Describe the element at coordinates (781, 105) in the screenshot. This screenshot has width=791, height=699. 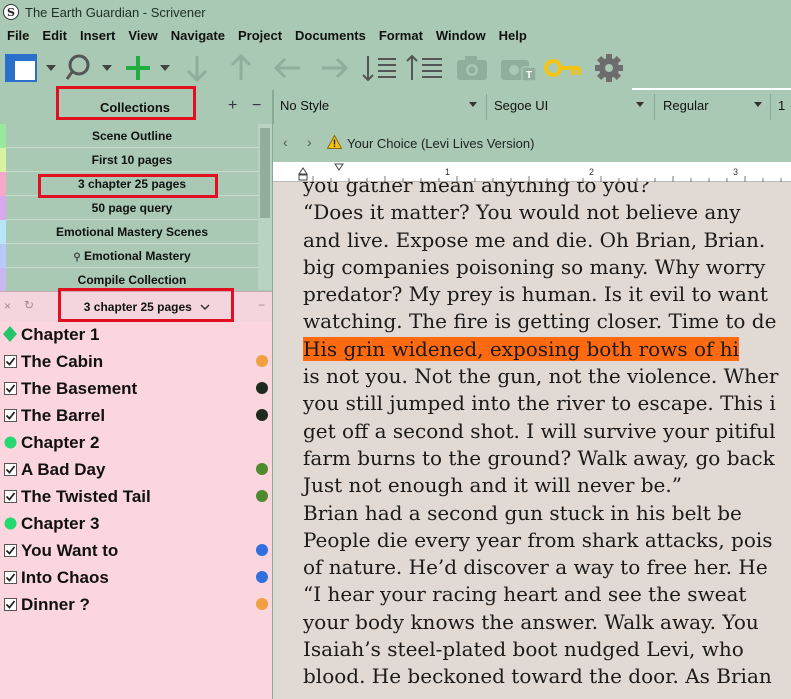
I see `font-size-select: 1` at that location.